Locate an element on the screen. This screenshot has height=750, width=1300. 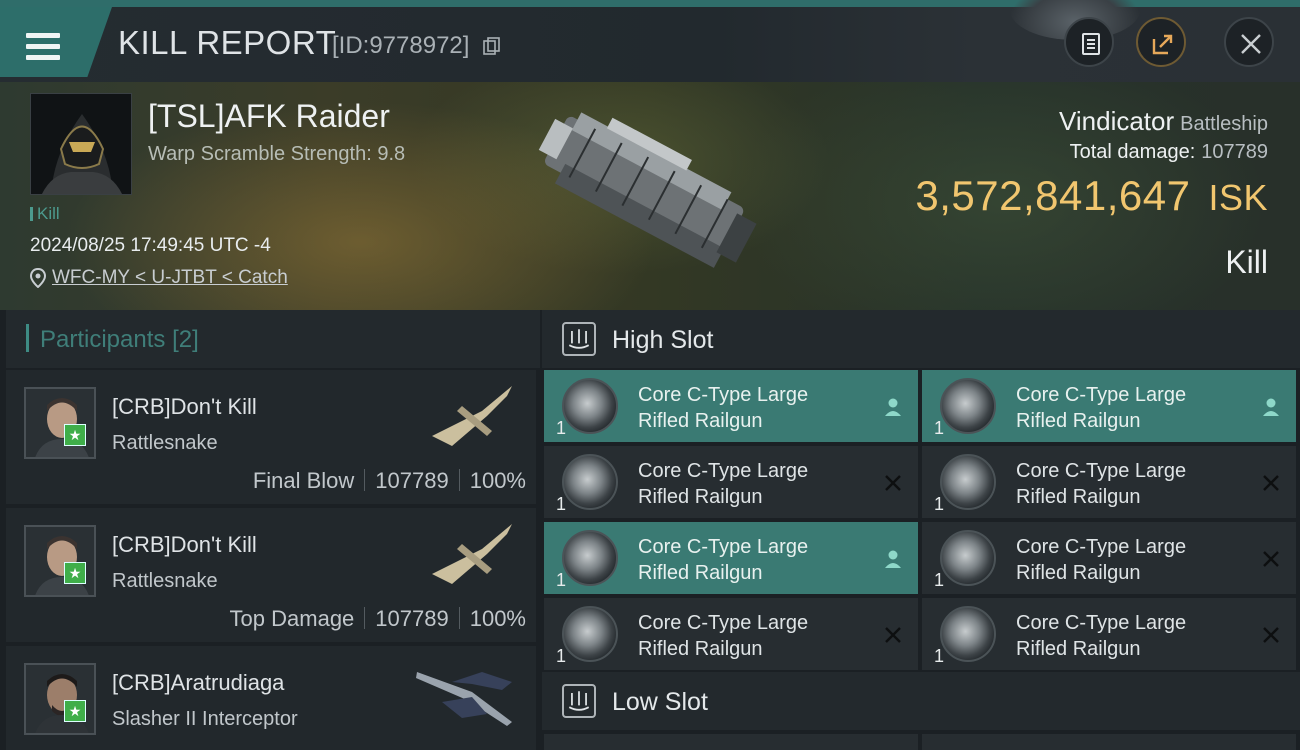
participant-stats: Top Damage 107789 100% is located at coordinates (378, 619).